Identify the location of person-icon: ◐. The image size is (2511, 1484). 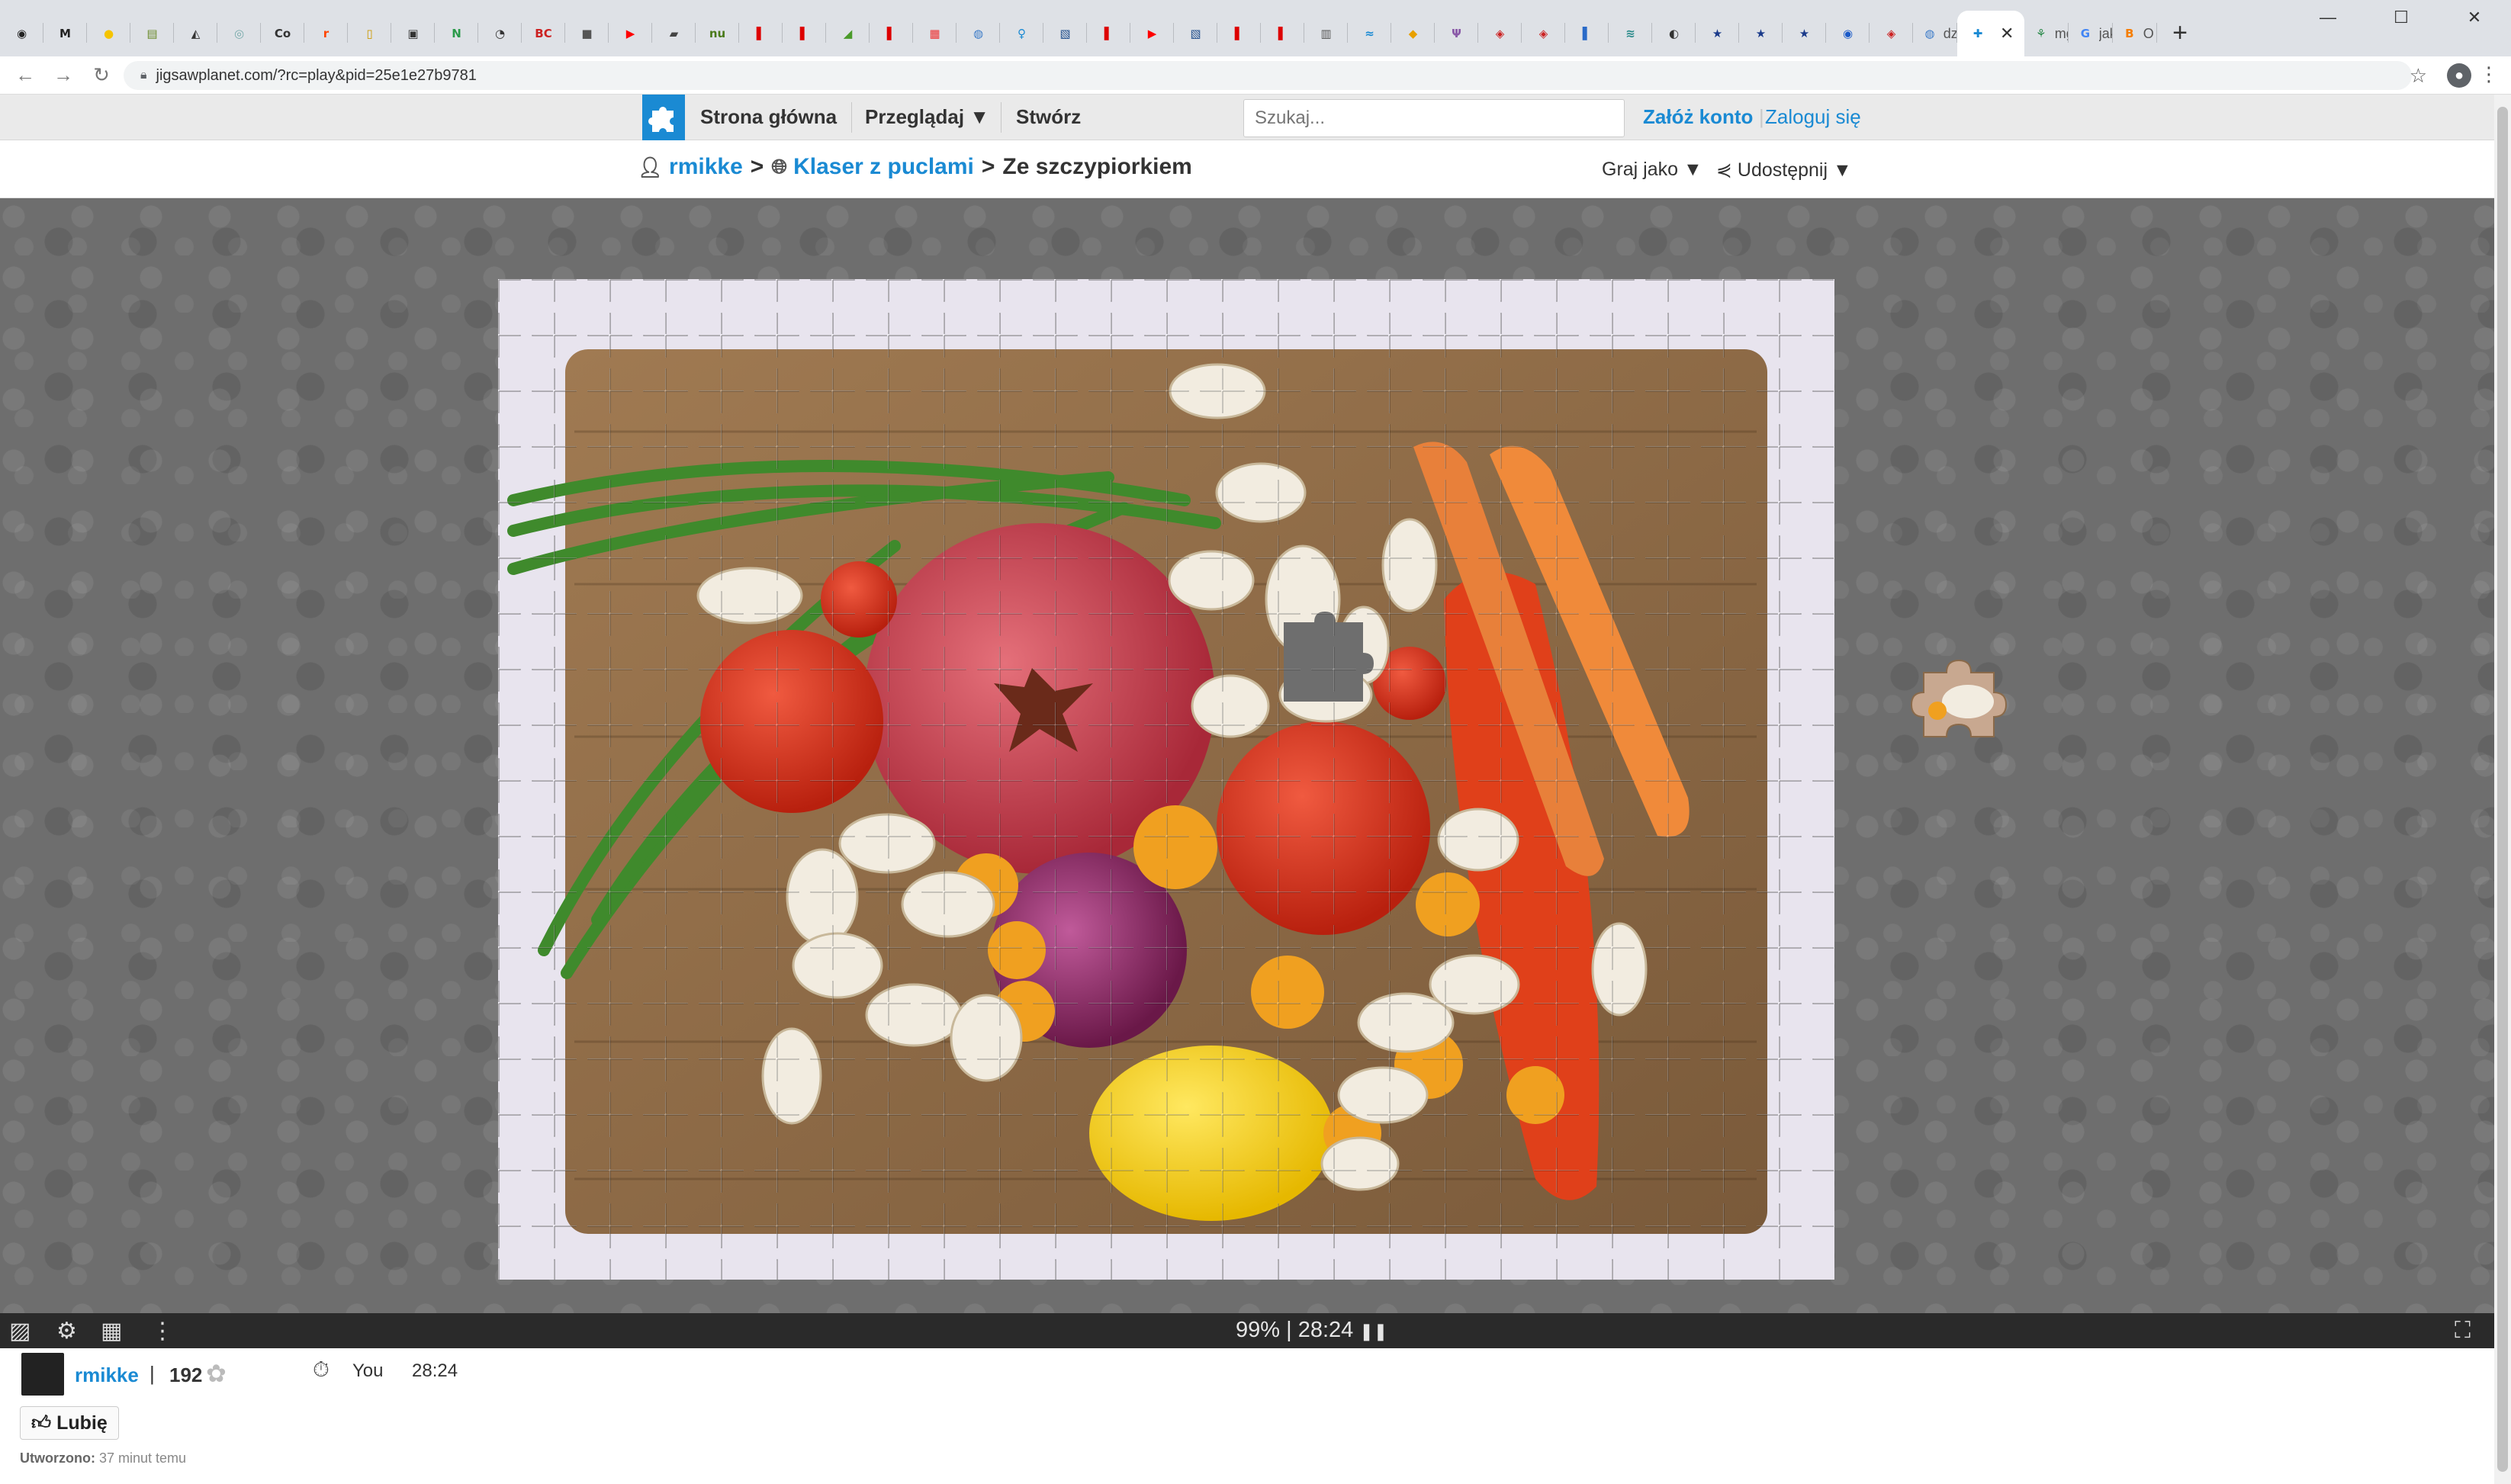
(1674, 34).